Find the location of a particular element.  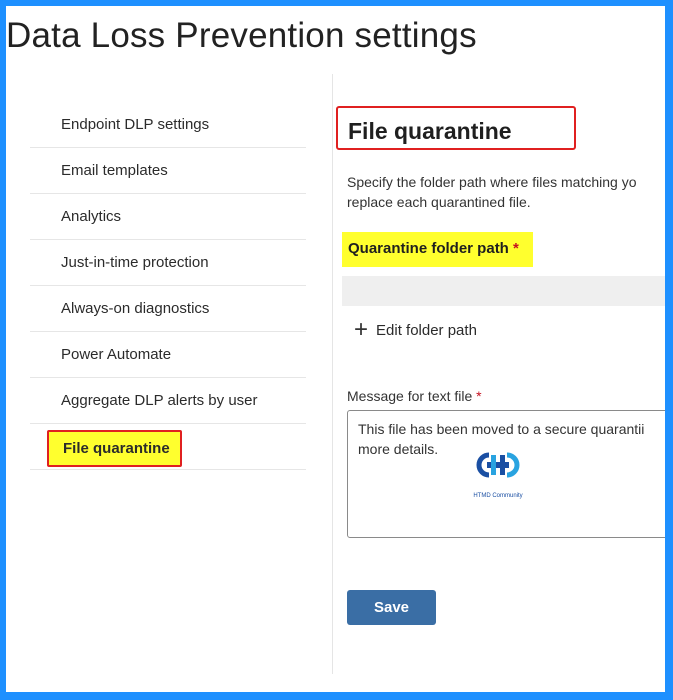

nav-item-label: Email templates is located at coordinates (114, 170).